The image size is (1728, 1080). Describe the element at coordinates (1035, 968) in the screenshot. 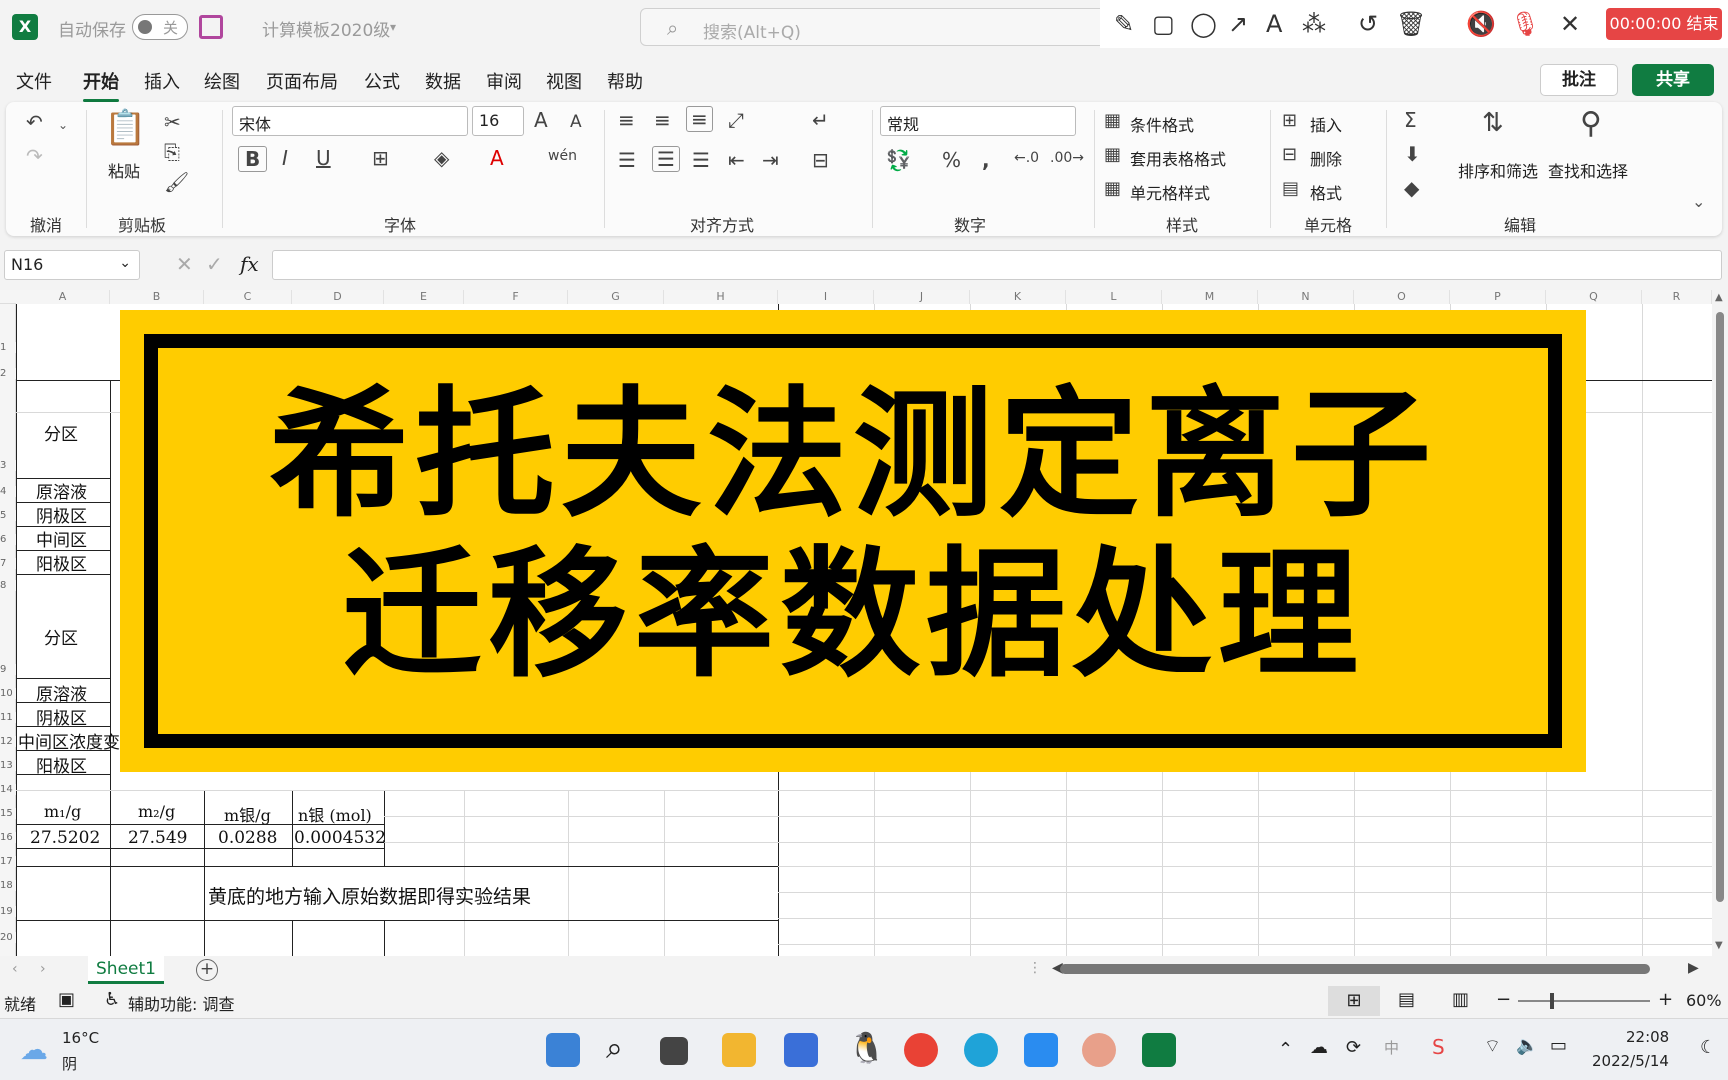

I see `split-handle-icon: ⋮` at that location.